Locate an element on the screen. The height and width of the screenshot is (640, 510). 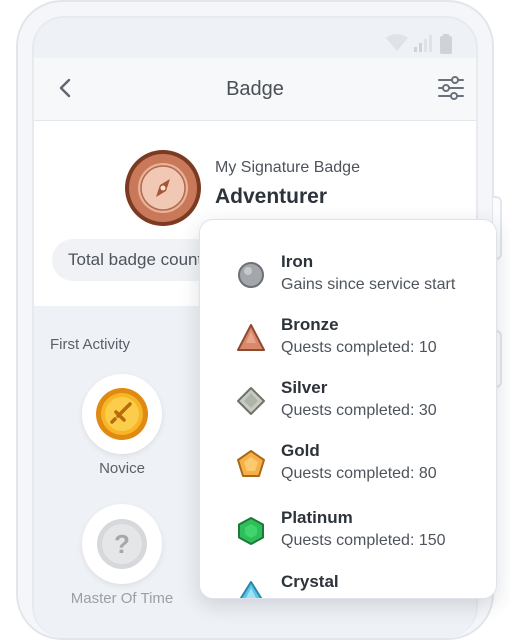
question-icon: ? is located at coordinates (122, 544).